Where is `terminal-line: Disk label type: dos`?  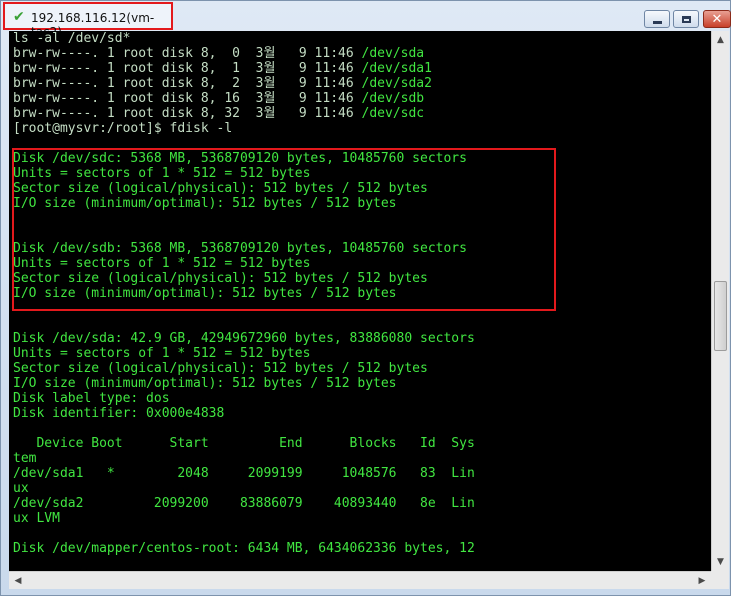 terminal-line: Disk label type: dos is located at coordinates (244, 398).